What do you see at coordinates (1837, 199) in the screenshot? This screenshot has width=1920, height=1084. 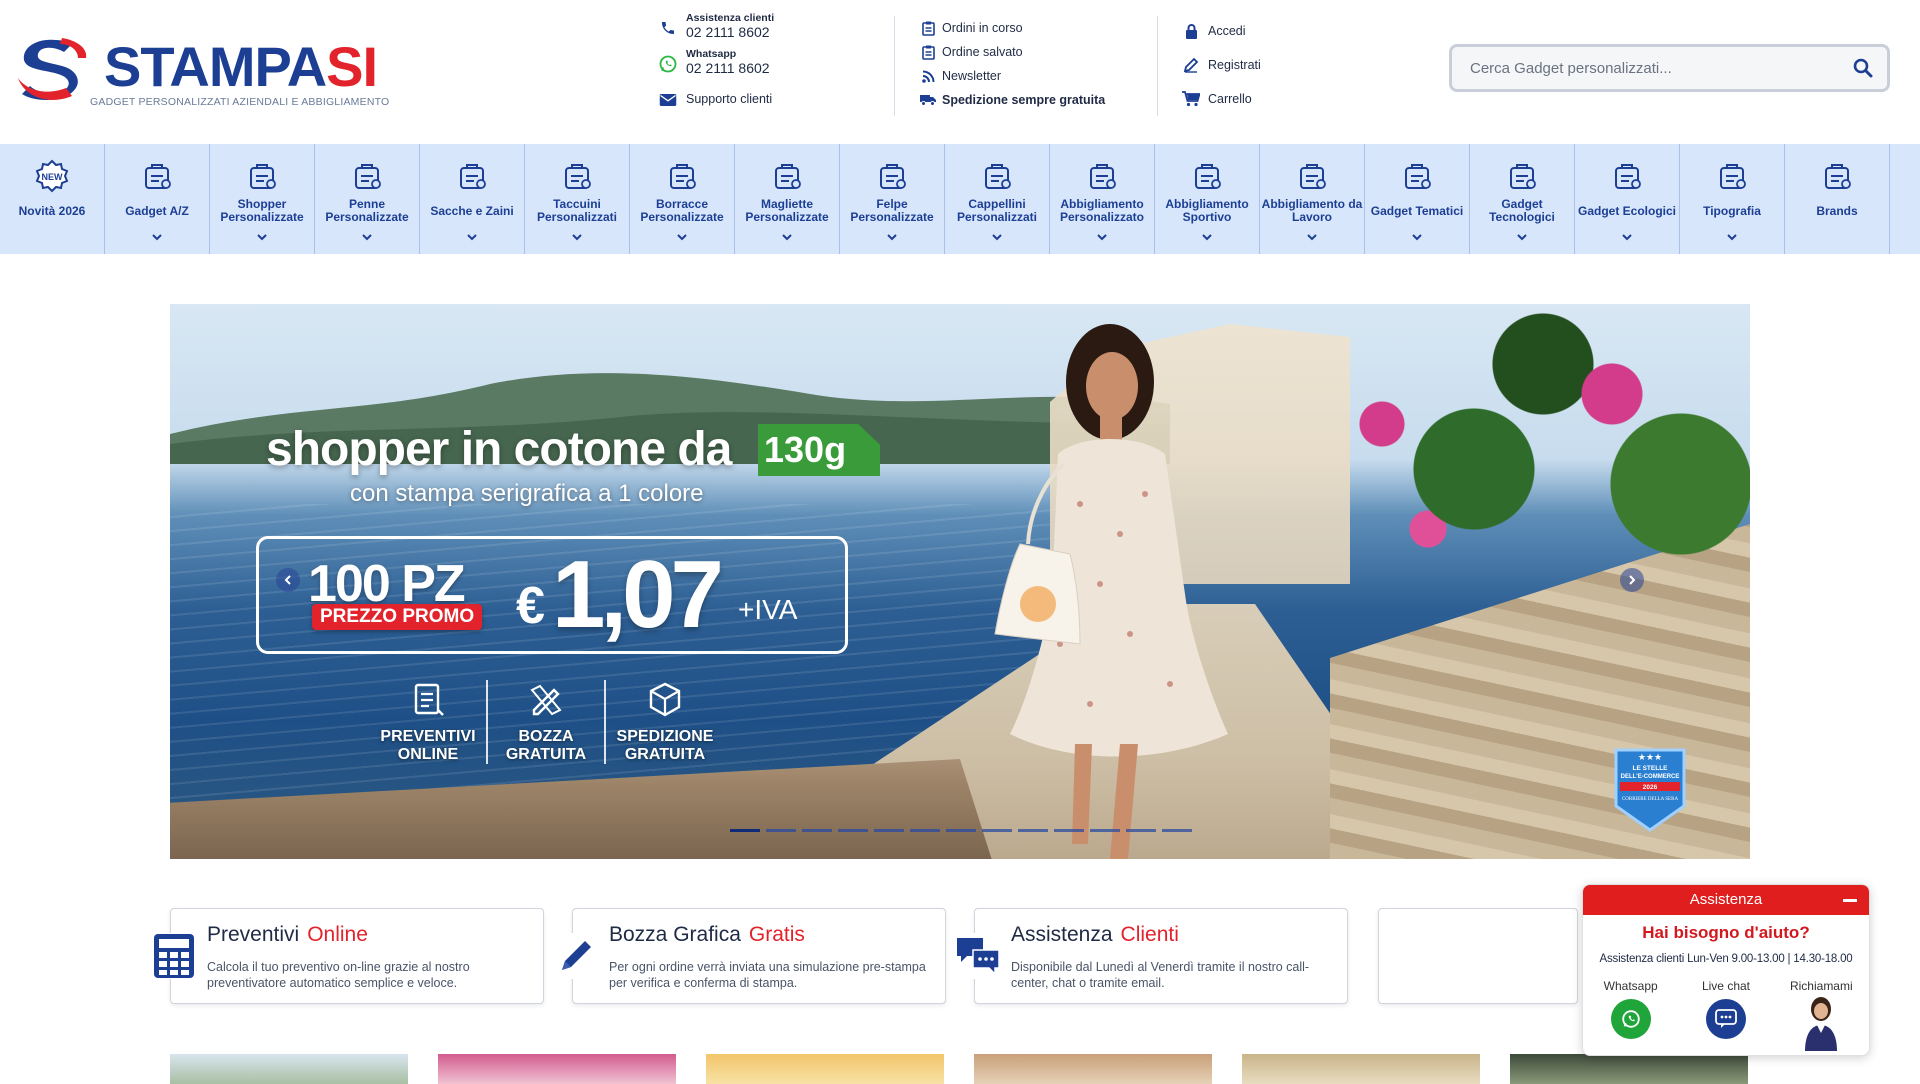 I see `category-item-brands: Brands` at bounding box center [1837, 199].